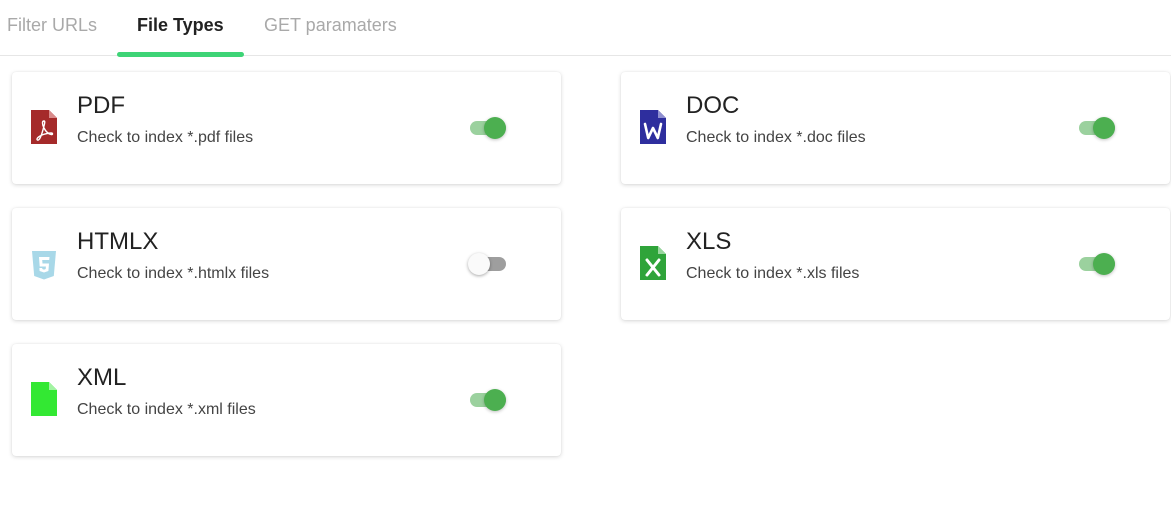 The image size is (1171, 518). What do you see at coordinates (173, 273) in the screenshot?
I see `file-type-description: Check to index *.htmlx files` at bounding box center [173, 273].